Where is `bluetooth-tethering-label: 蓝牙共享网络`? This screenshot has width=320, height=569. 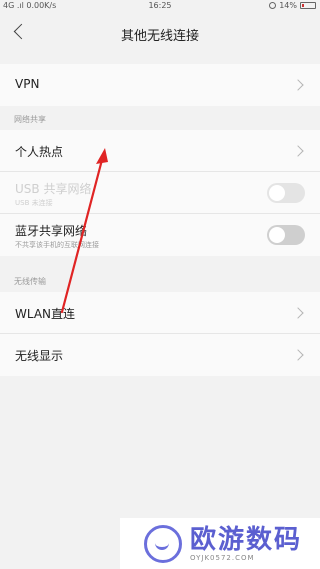
bluetooth-tethering-label: 蓝牙共享网络 is located at coordinates (51, 231).